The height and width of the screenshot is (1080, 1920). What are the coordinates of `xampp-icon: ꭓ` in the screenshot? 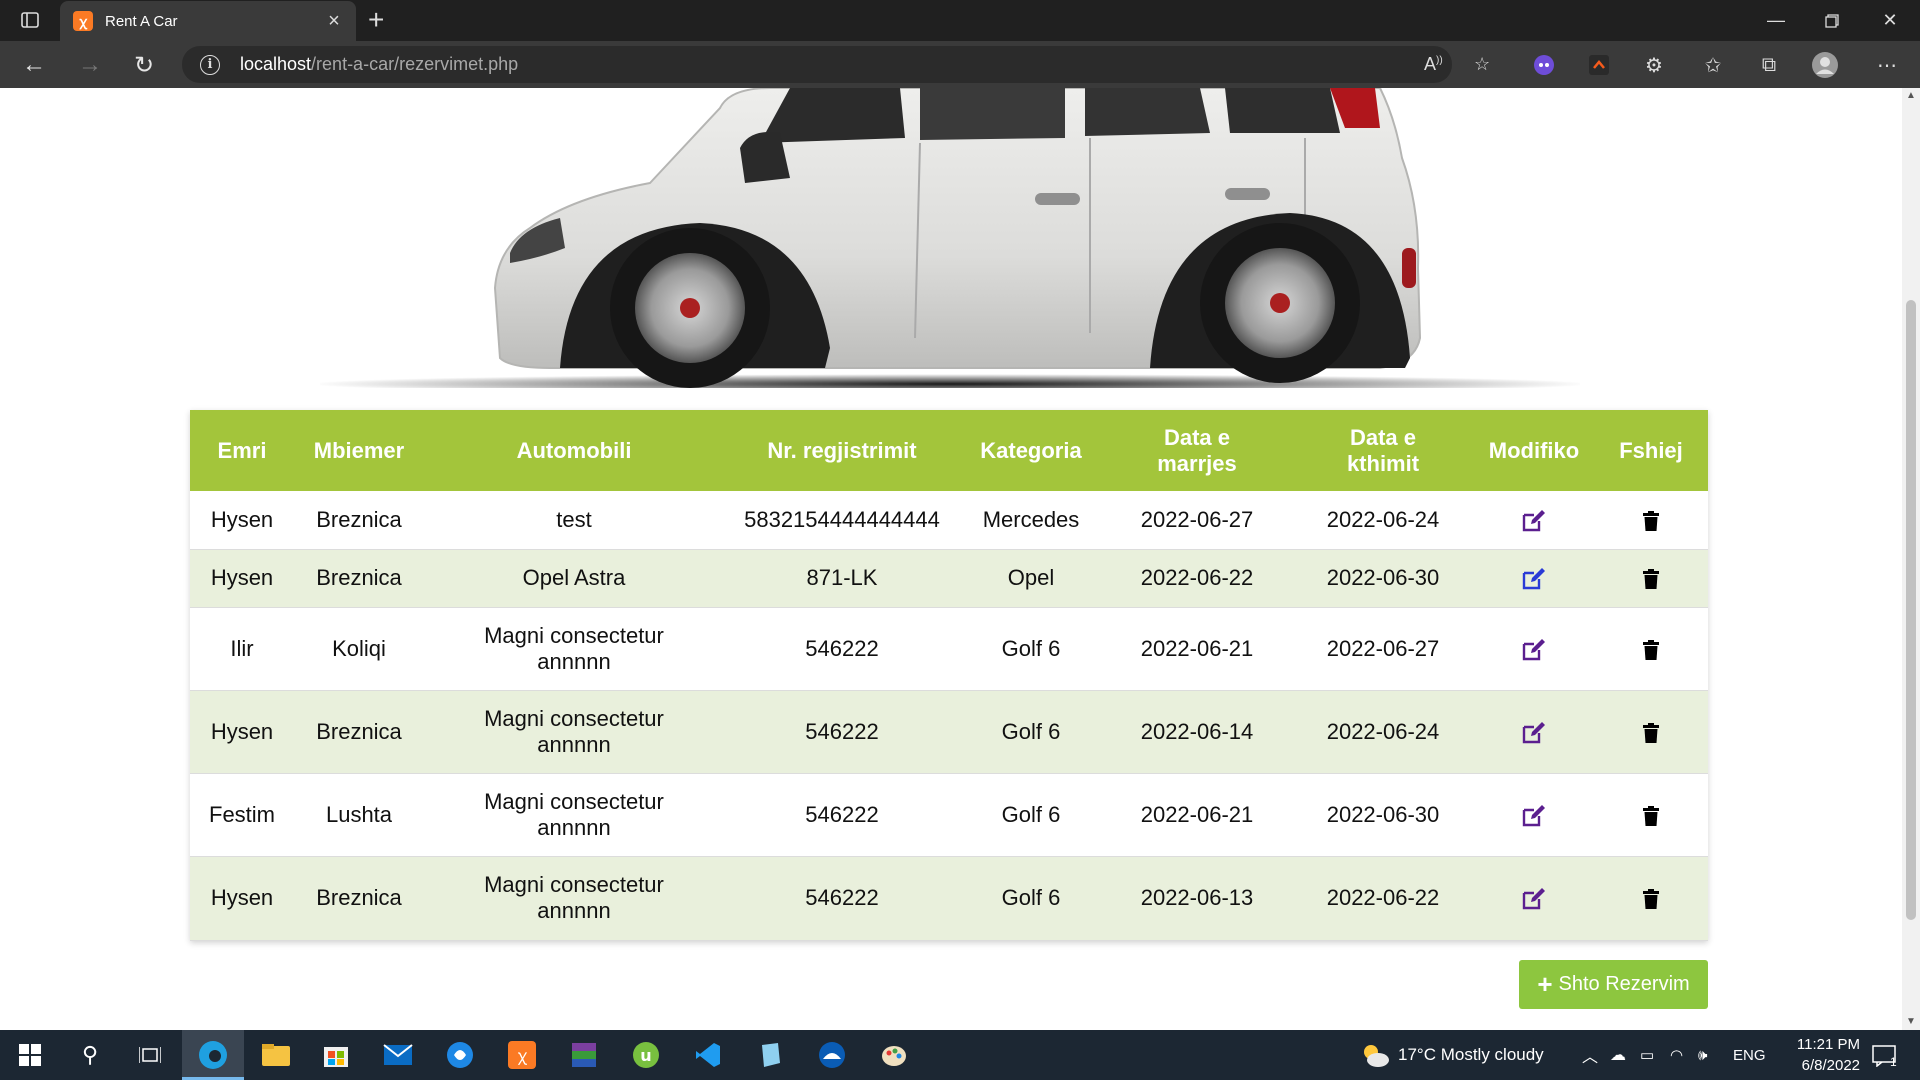 It's located at (522, 1055).